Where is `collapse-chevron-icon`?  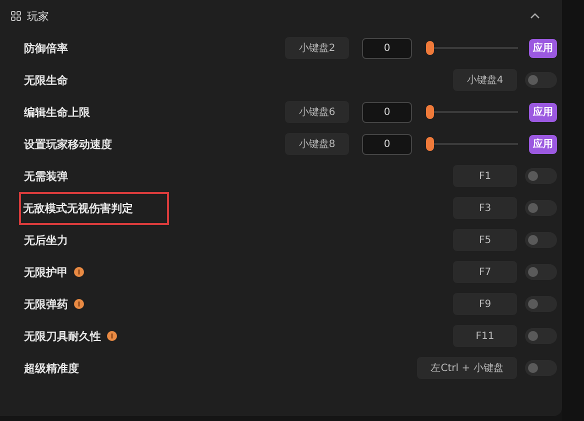 collapse-chevron-icon is located at coordinates (535, 16).